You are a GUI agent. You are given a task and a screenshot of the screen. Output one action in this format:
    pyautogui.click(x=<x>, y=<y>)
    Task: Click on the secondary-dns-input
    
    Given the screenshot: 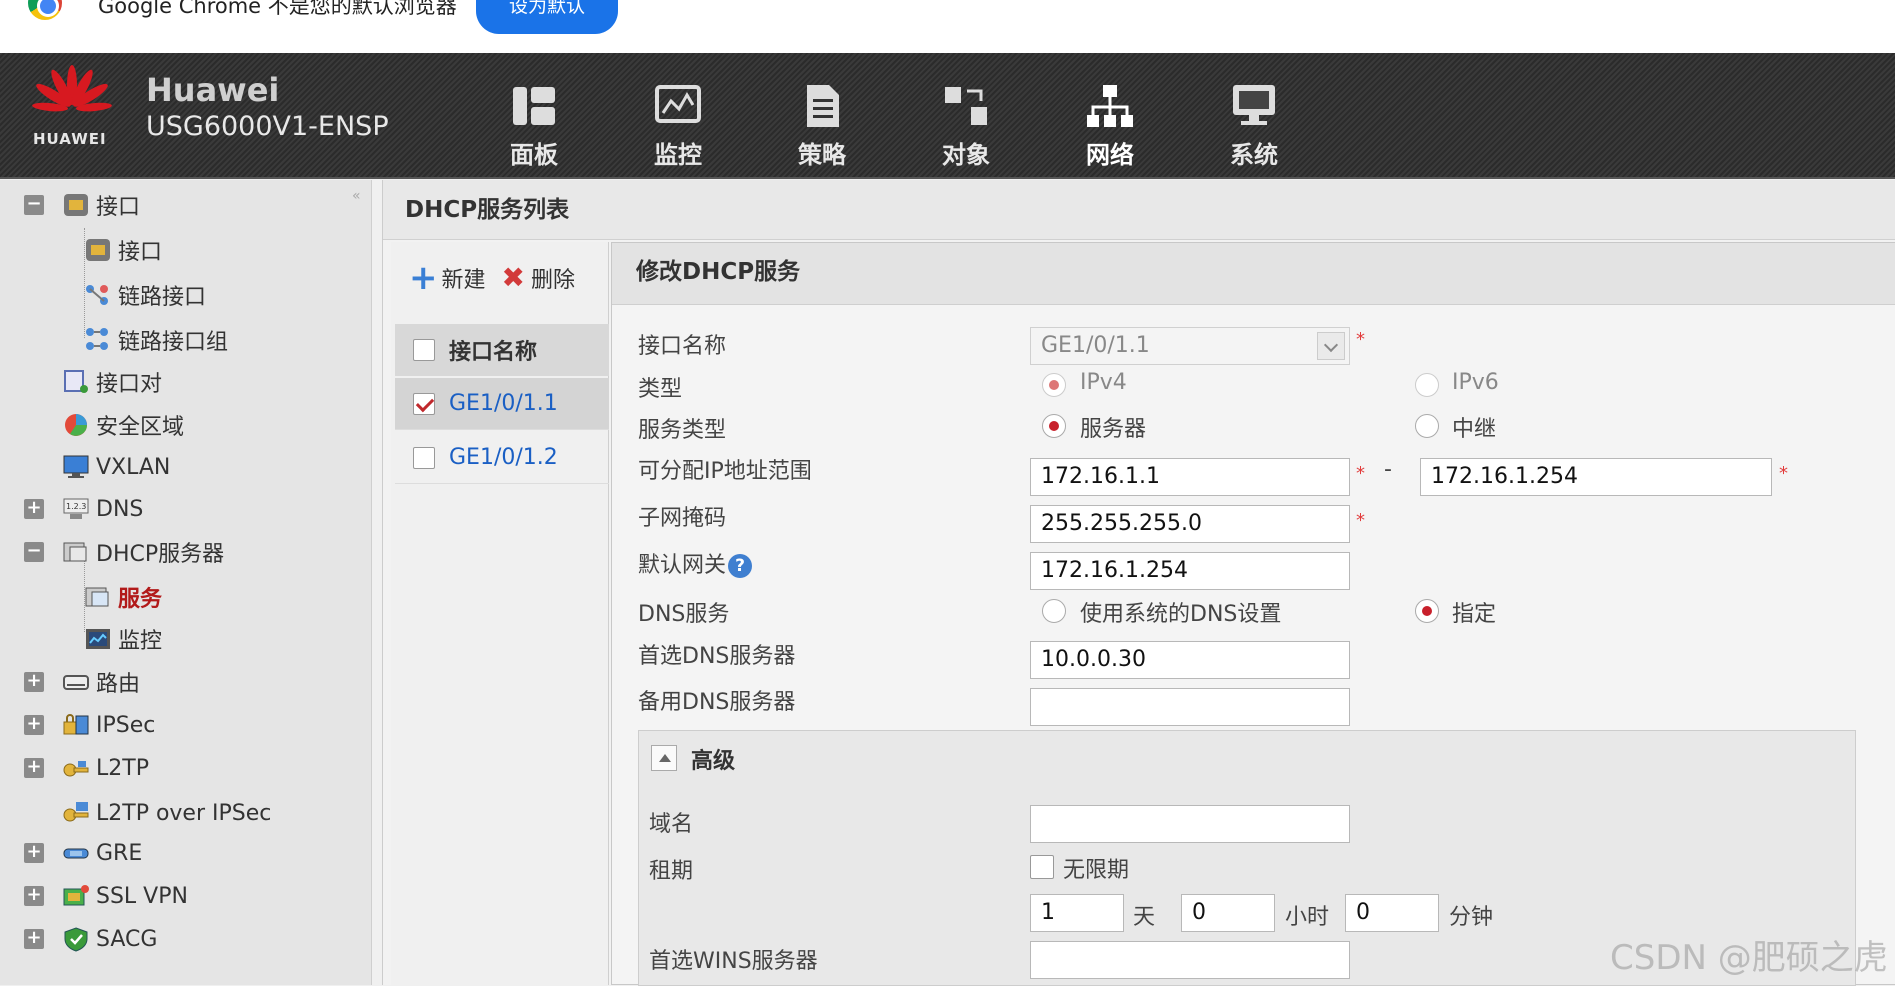 What is the action you would take?
    pyautogui.click(x=1190, y=707)
    